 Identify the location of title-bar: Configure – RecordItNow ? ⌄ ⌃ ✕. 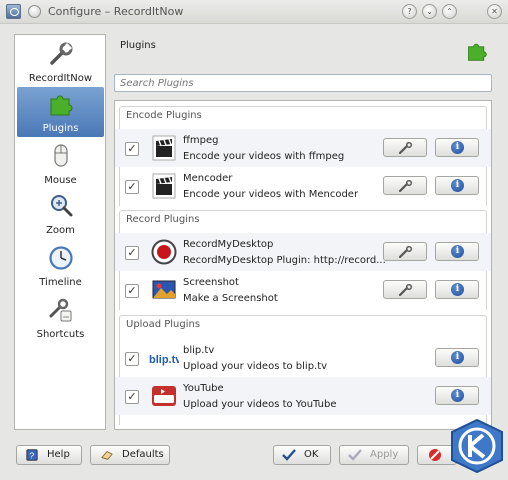
(254, 12).